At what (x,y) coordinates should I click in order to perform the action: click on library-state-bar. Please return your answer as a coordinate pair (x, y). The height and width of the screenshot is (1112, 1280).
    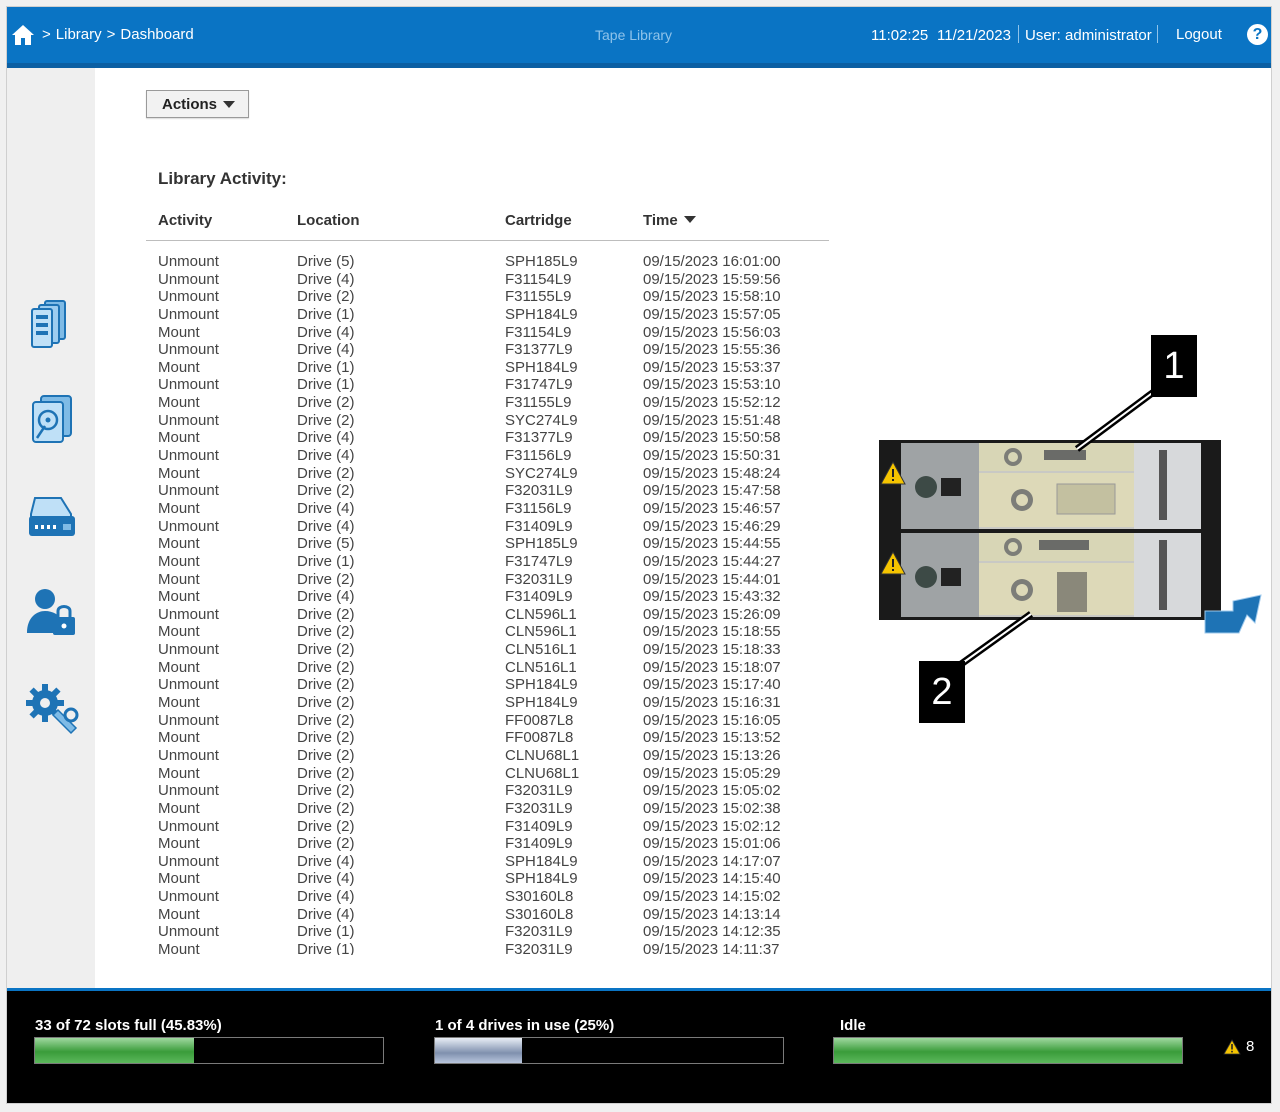
    Looking at the image, I should click on (1008, 1050).